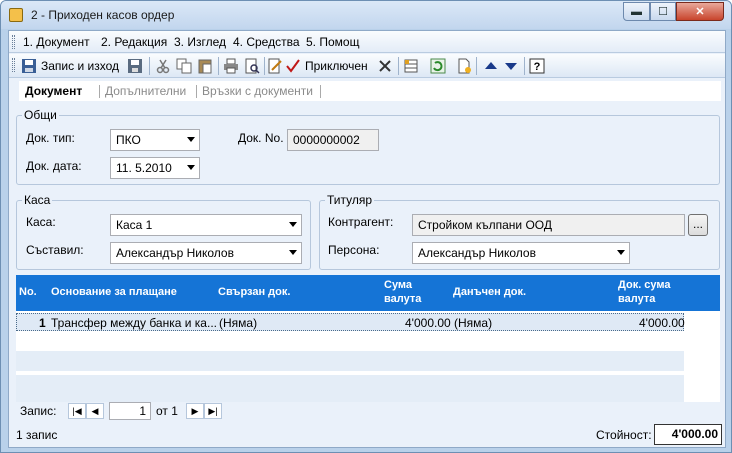 The height and width of the screenshot is (453, 732). What do you see at coordinates (254, 292) in the screenshot?
I see `col-header-linked: Свързан док.` at bounding box center [254, 292].